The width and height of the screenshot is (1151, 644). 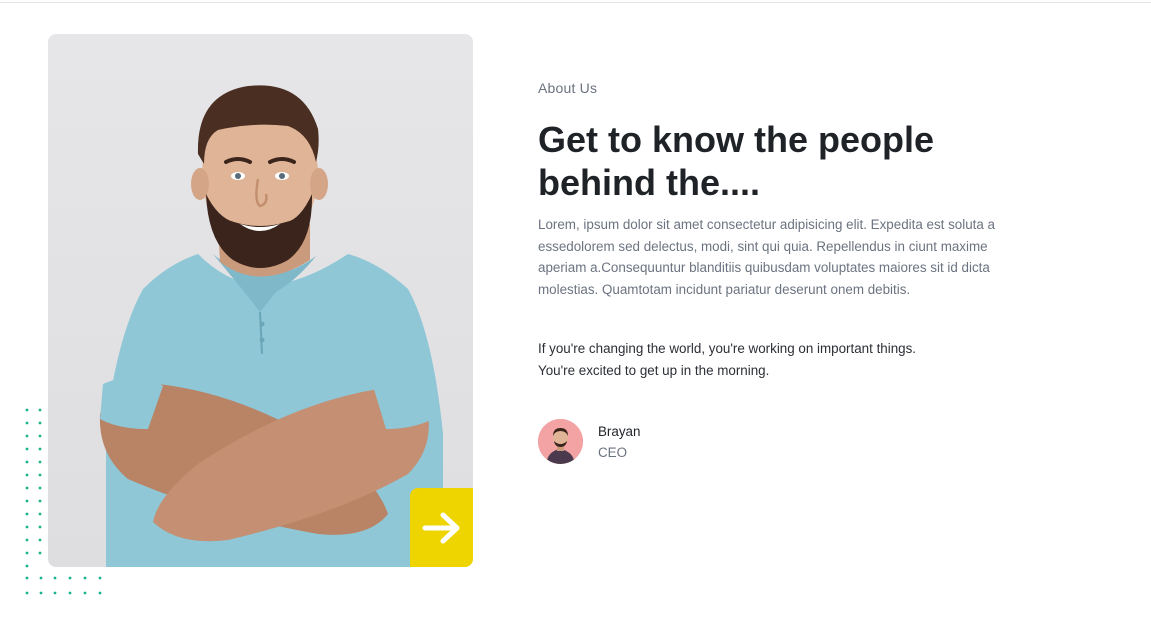 I want to click on avatar-portrait, so click(x=560, y=441).